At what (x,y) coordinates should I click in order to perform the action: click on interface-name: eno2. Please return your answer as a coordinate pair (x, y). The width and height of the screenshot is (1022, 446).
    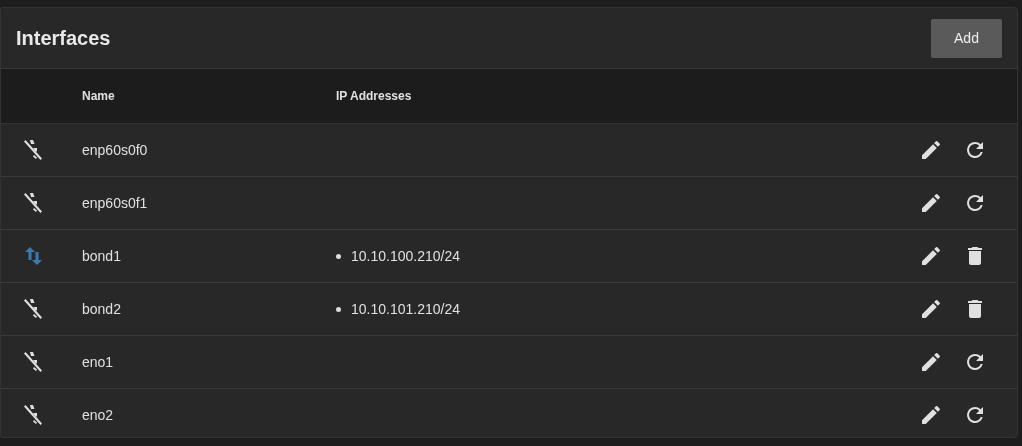
    Looking at the image, I should click on (98, 415).